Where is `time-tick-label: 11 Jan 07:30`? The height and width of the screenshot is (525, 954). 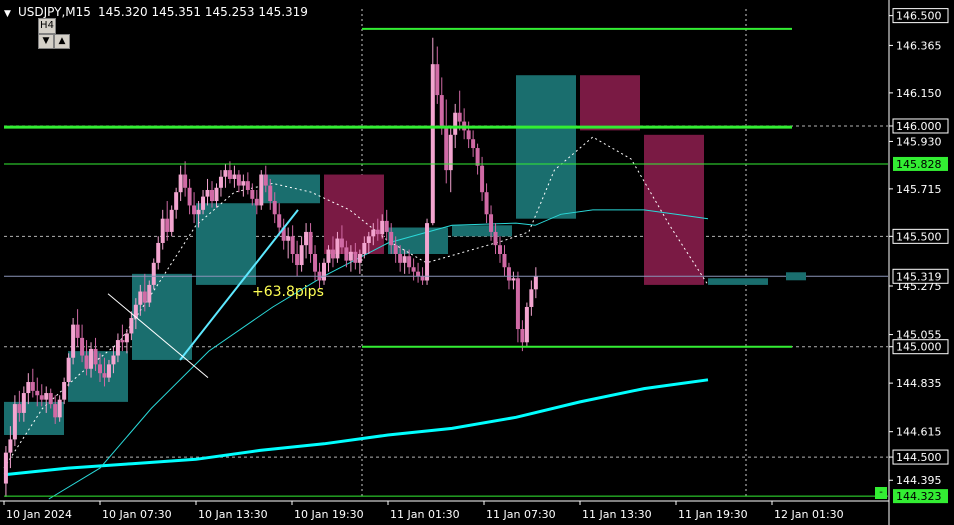
time-tick-label: 11 Jan 07:30 is located at coordinates (521, 514).